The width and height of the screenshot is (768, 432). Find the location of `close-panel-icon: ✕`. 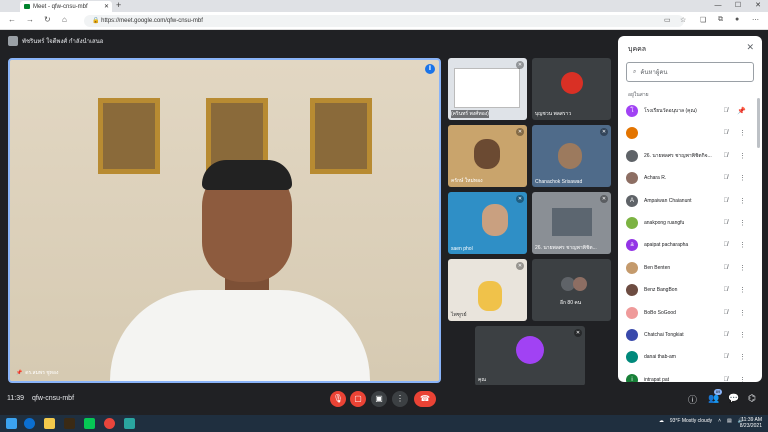

close-panel-icon: ✕ is located at coordinates (750, 47).